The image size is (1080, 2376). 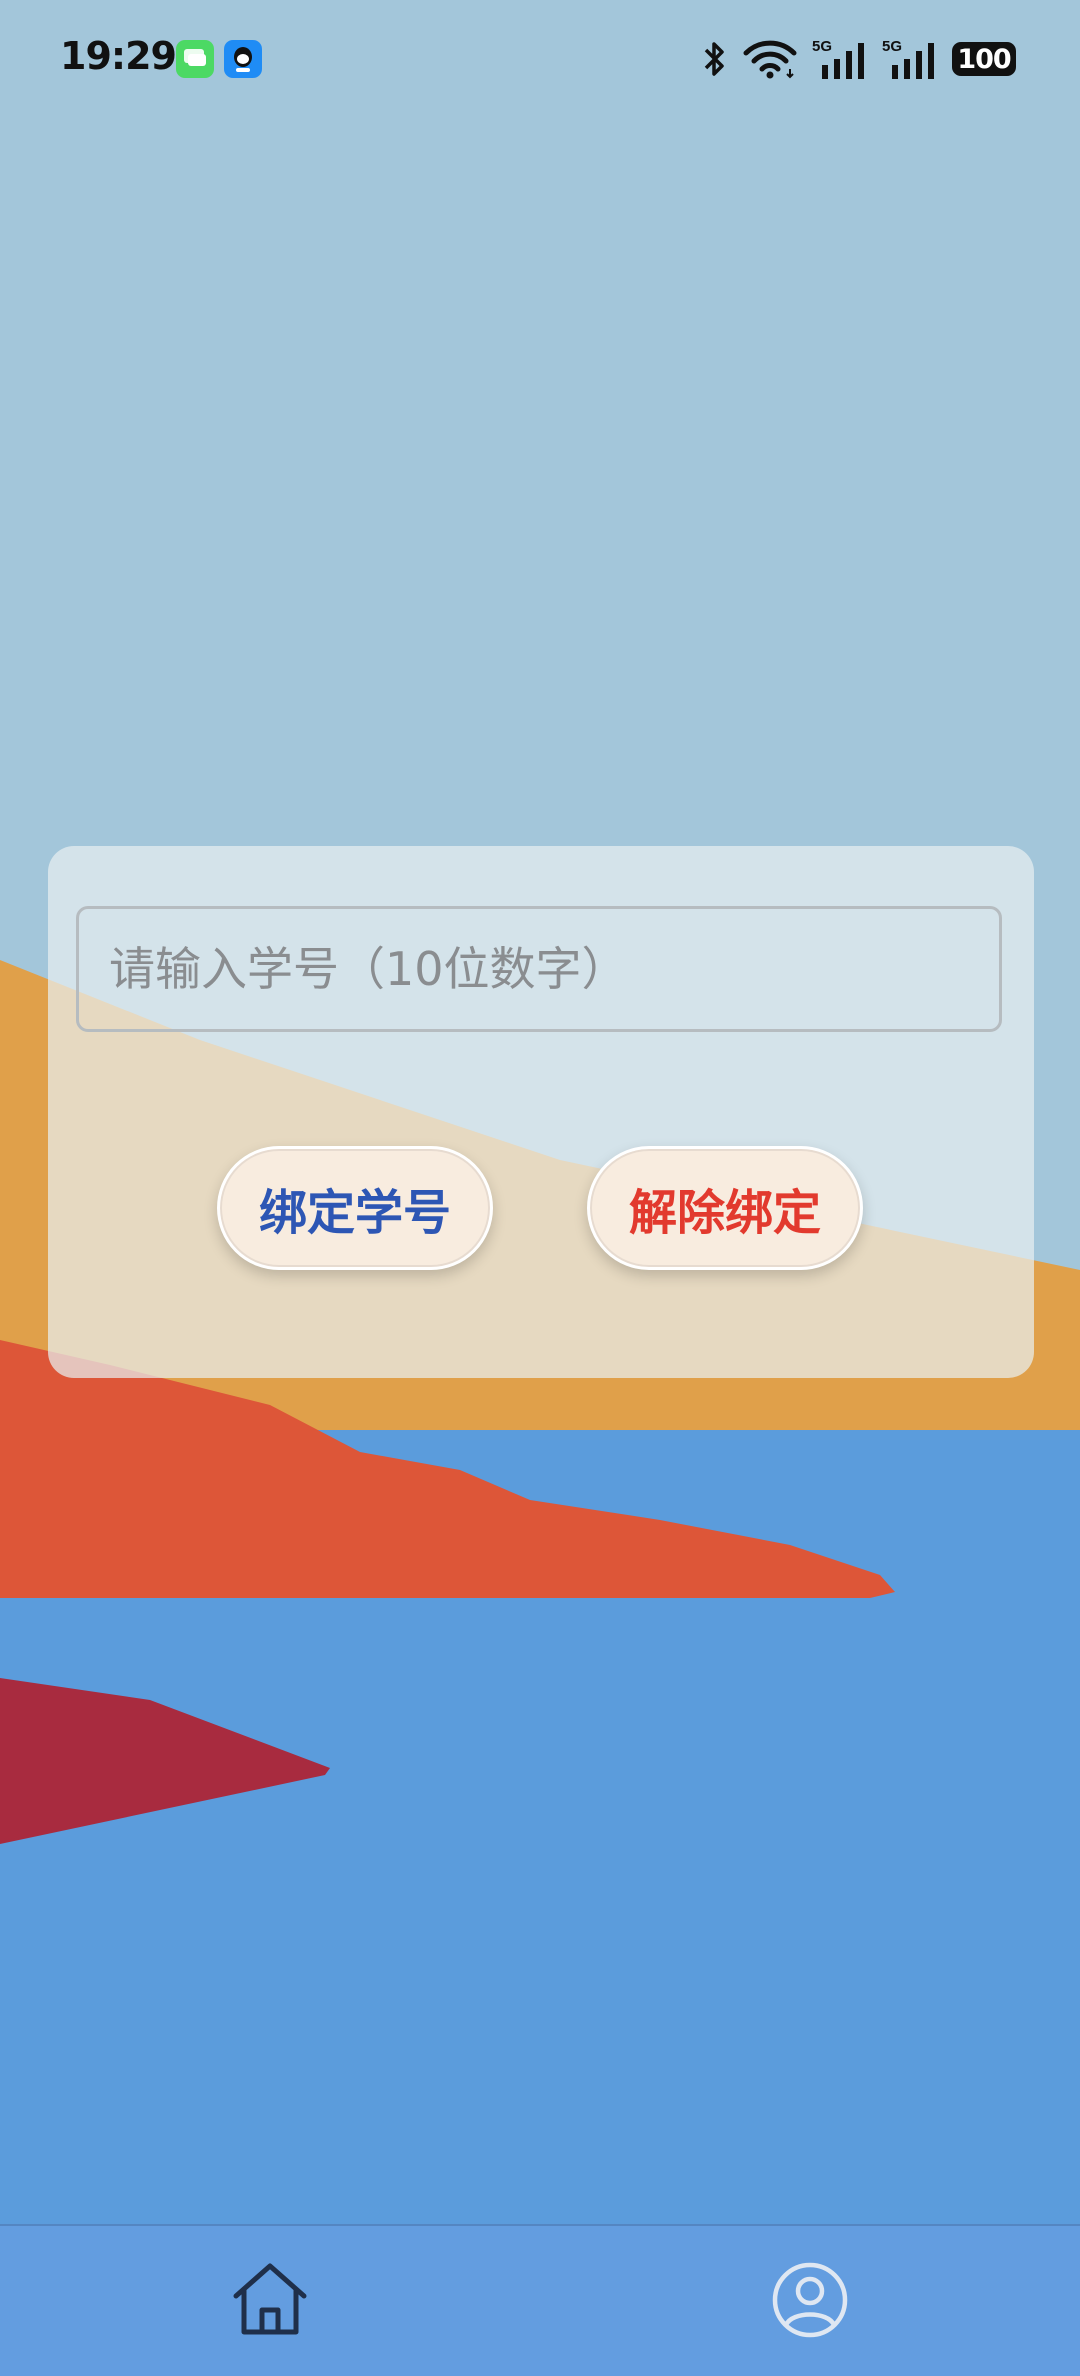 I want to click on status-right: 5G 5G 100, so click(x=859, y=59).